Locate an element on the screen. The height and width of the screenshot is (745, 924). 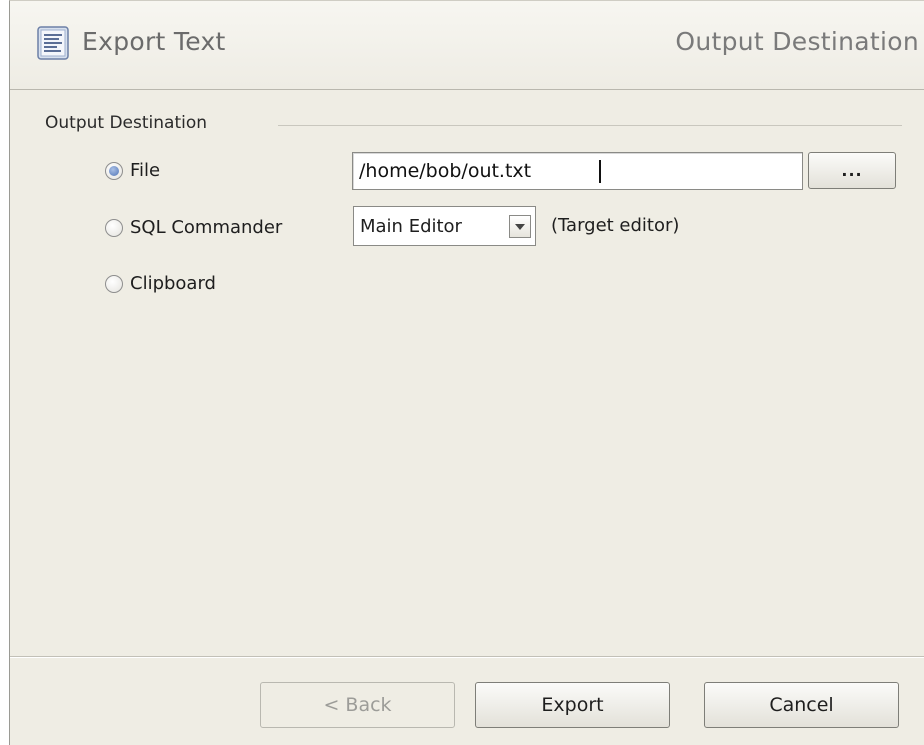
file-path-input is located at coordinates (577, 171).